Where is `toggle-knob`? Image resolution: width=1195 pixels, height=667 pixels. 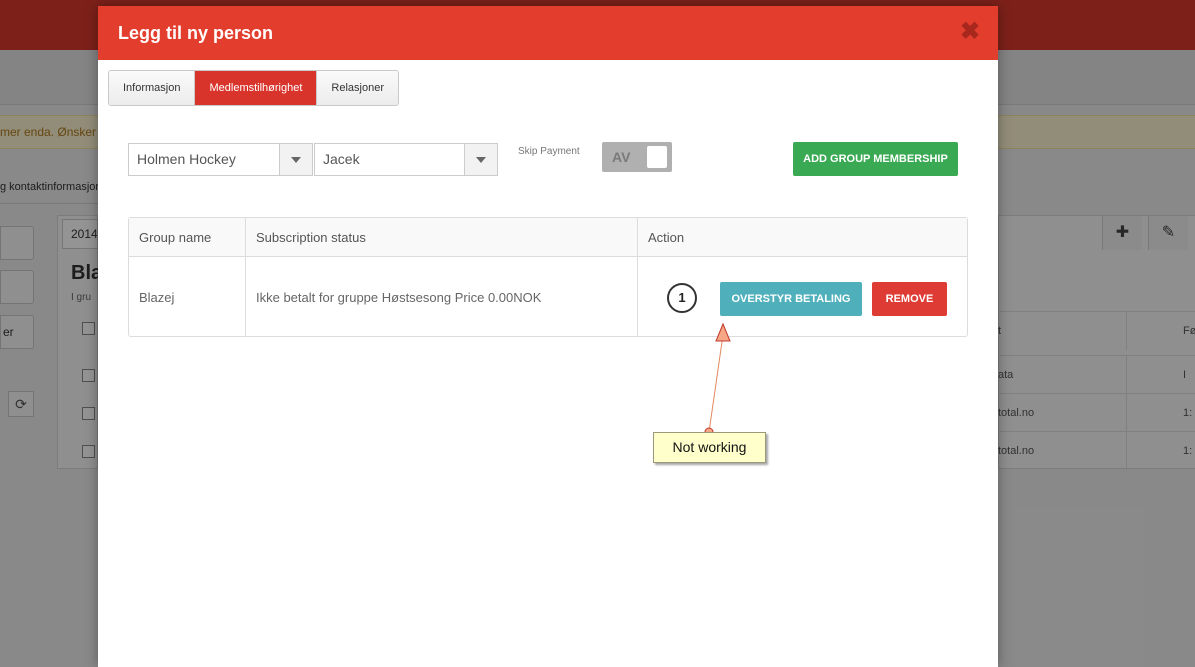 toggle-knob is located at coordinates (657, 157).